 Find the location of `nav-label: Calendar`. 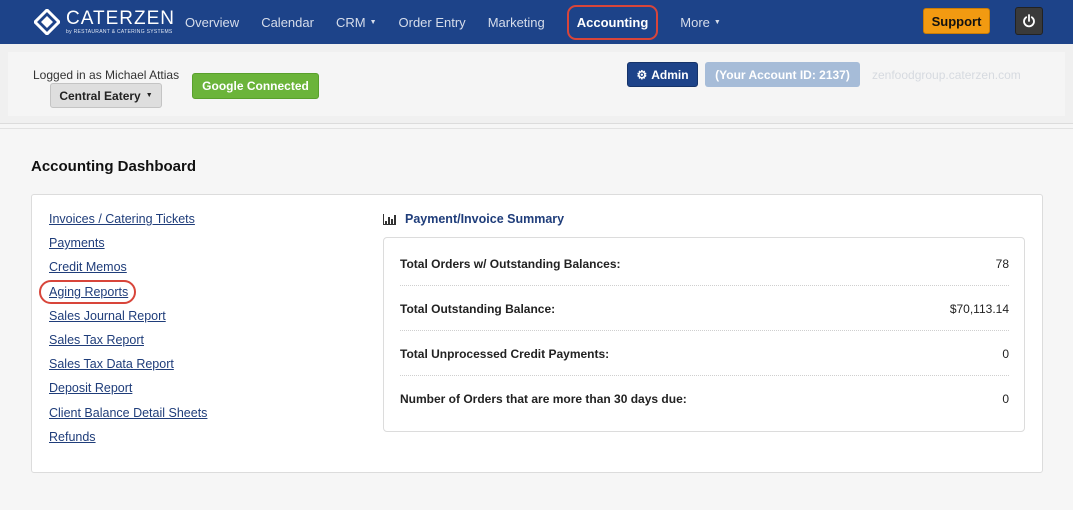

nav-label: Calendar is located at coordinates (287, 22).